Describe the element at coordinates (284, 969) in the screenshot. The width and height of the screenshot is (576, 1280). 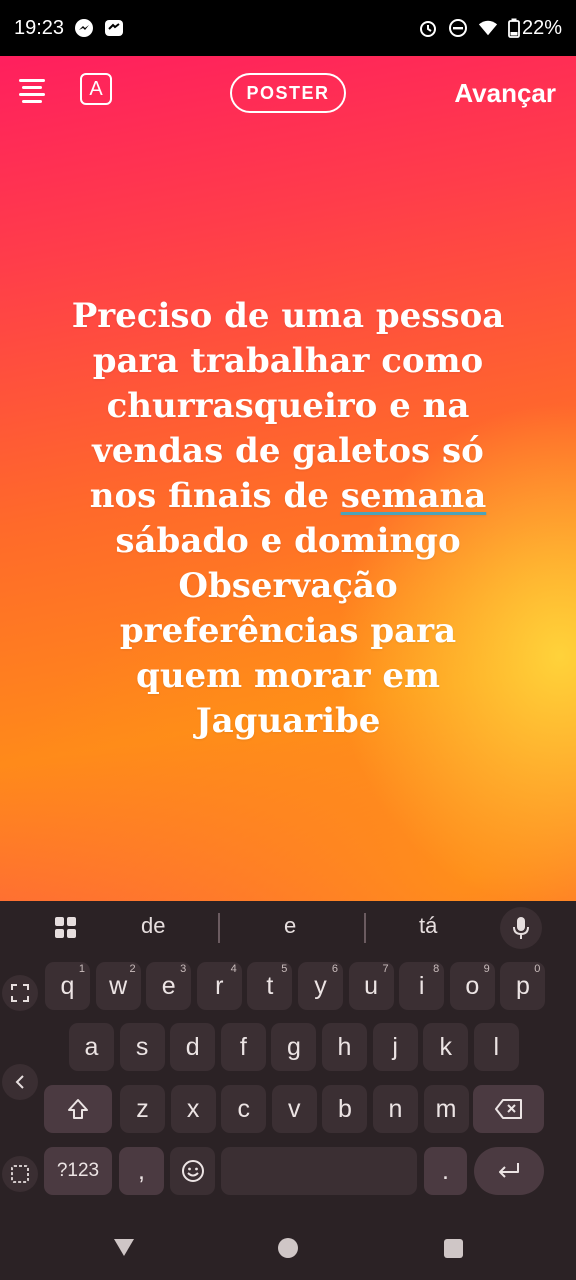
I see `key-hint: 5` at that location.